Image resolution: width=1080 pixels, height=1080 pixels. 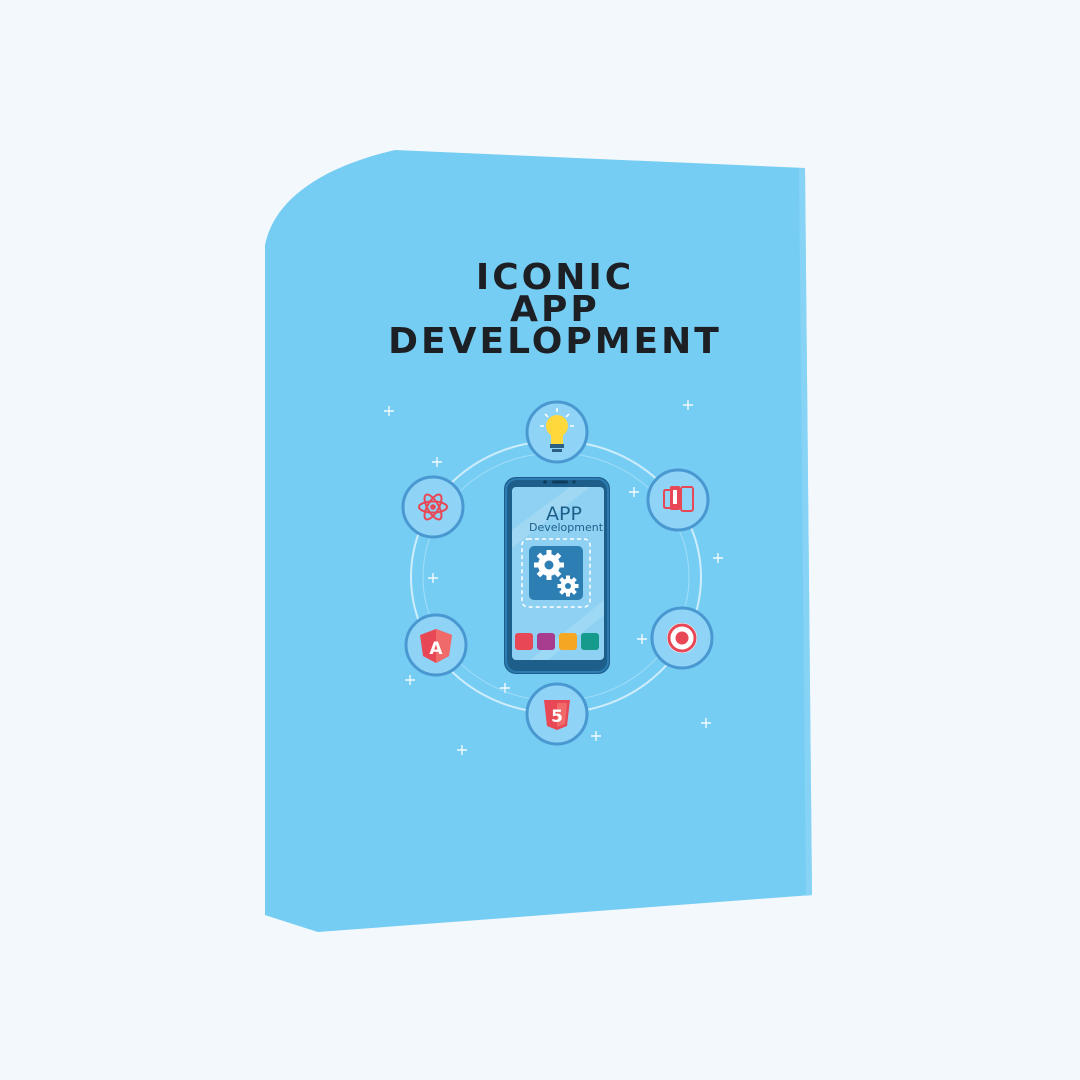 I want to click on smartphone-illustration: APP Development, so click(x=557, y=575).